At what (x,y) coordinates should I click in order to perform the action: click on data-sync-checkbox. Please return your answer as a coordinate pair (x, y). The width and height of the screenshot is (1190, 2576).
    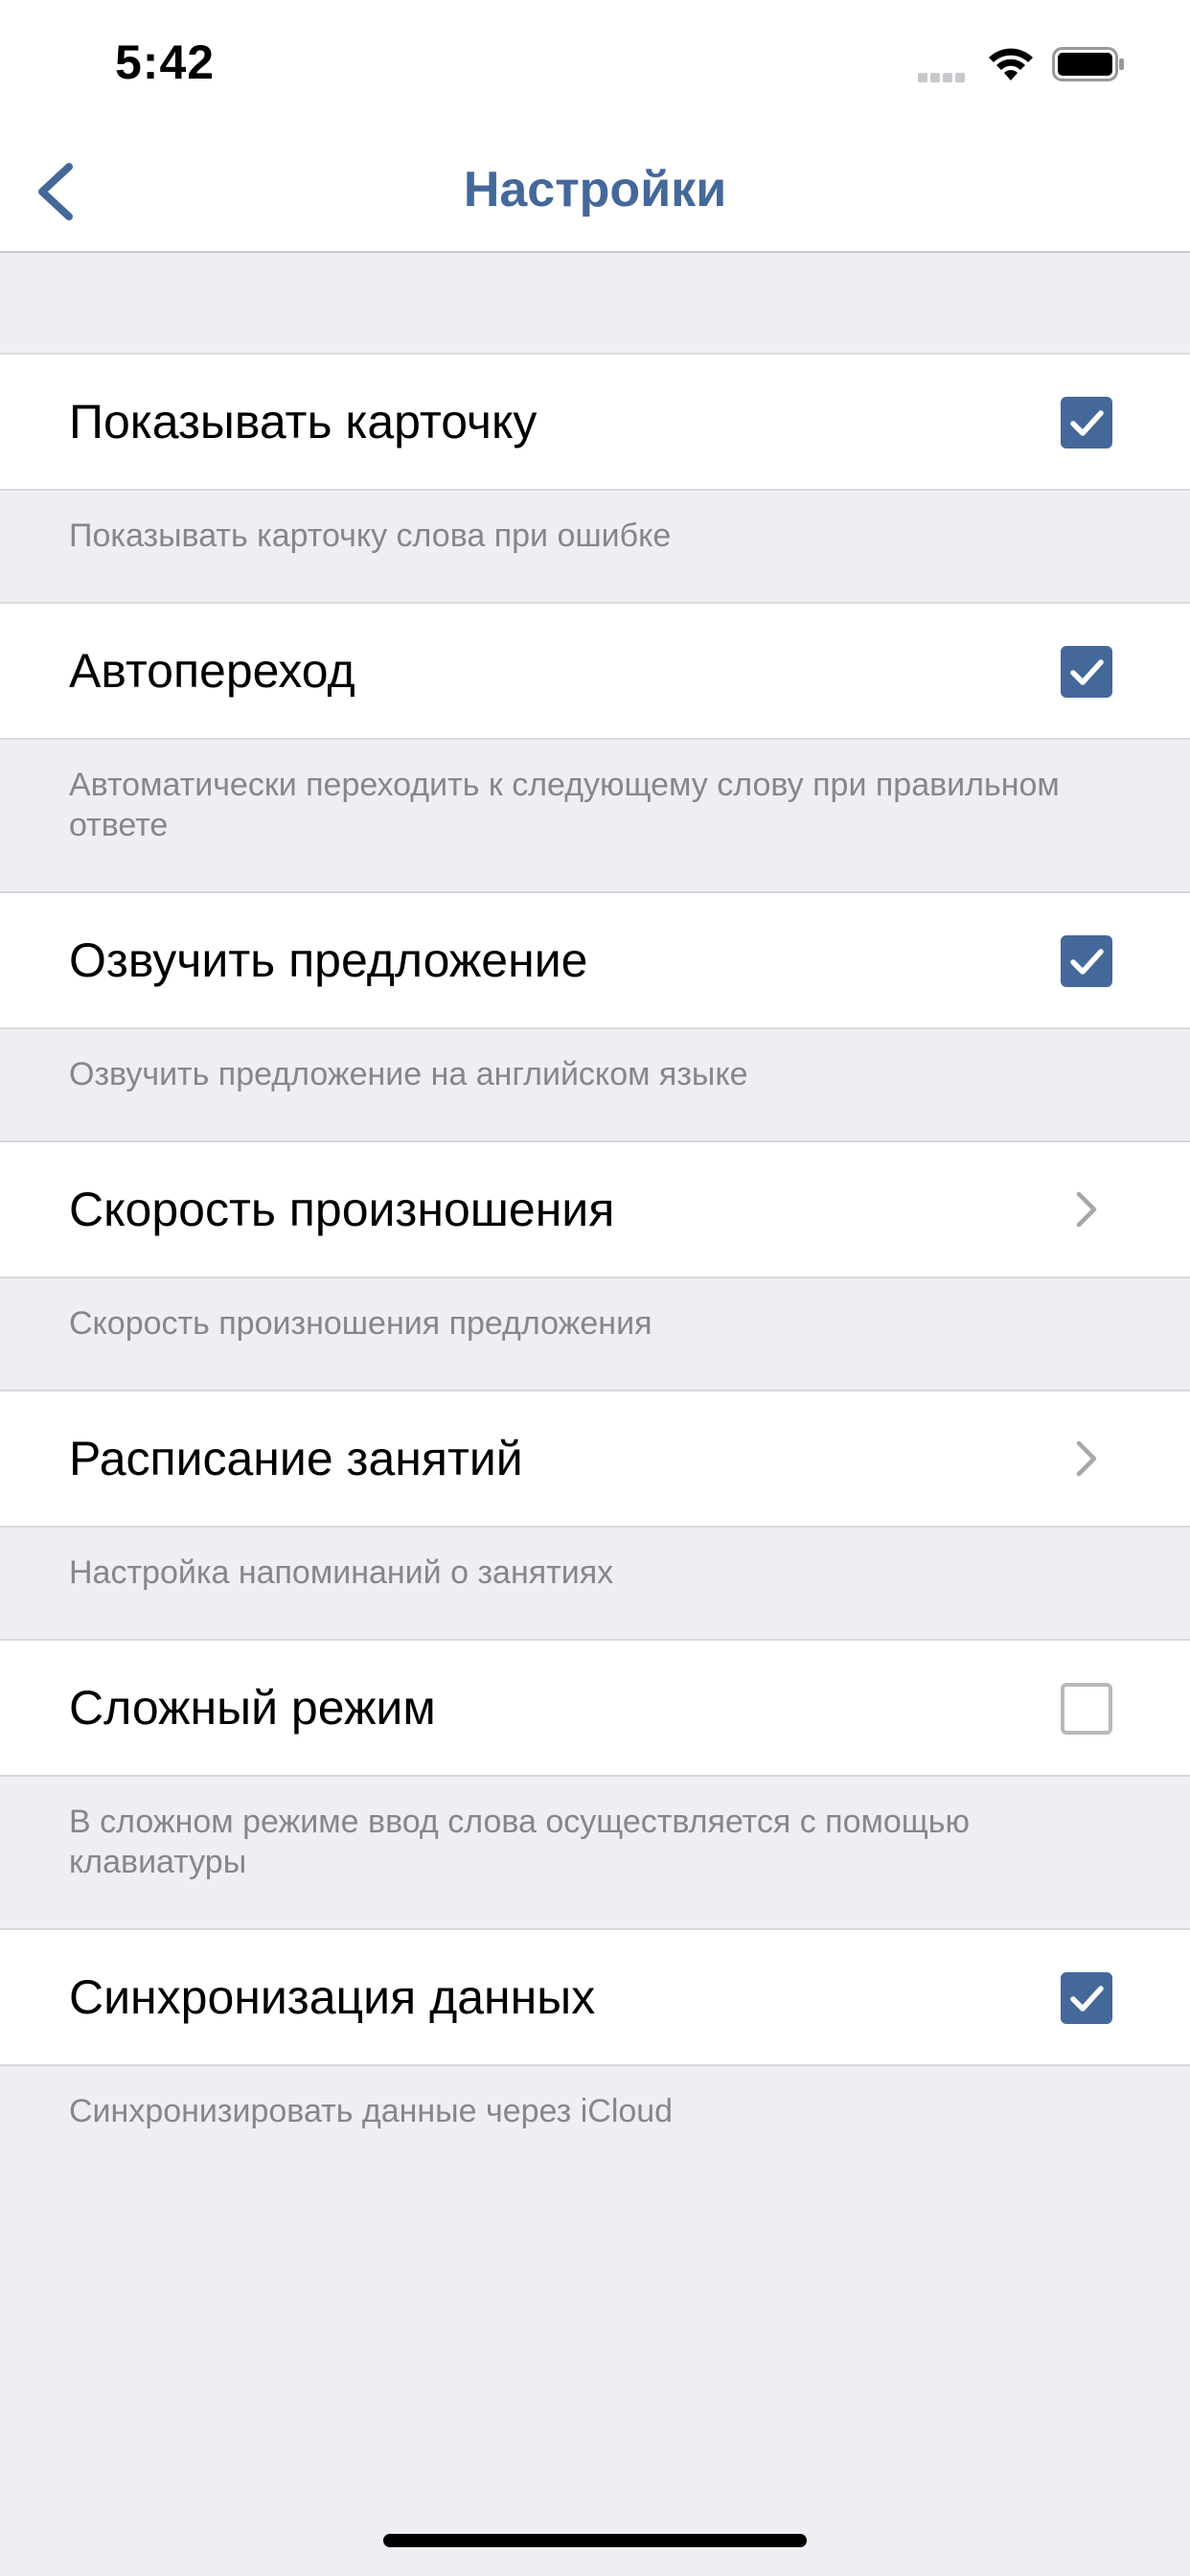
    Looking at the image, I should click on (1087, 1998).